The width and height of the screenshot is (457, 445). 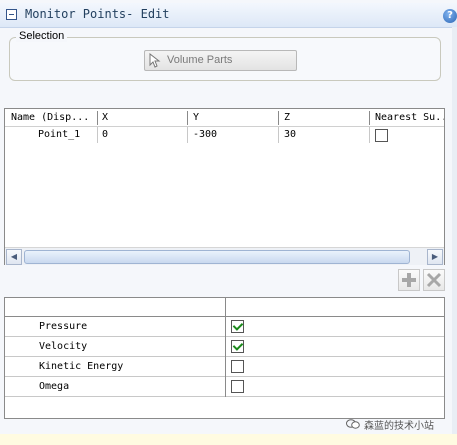 I want to click on wechat-logo-icon, so click(x=353, y=424).